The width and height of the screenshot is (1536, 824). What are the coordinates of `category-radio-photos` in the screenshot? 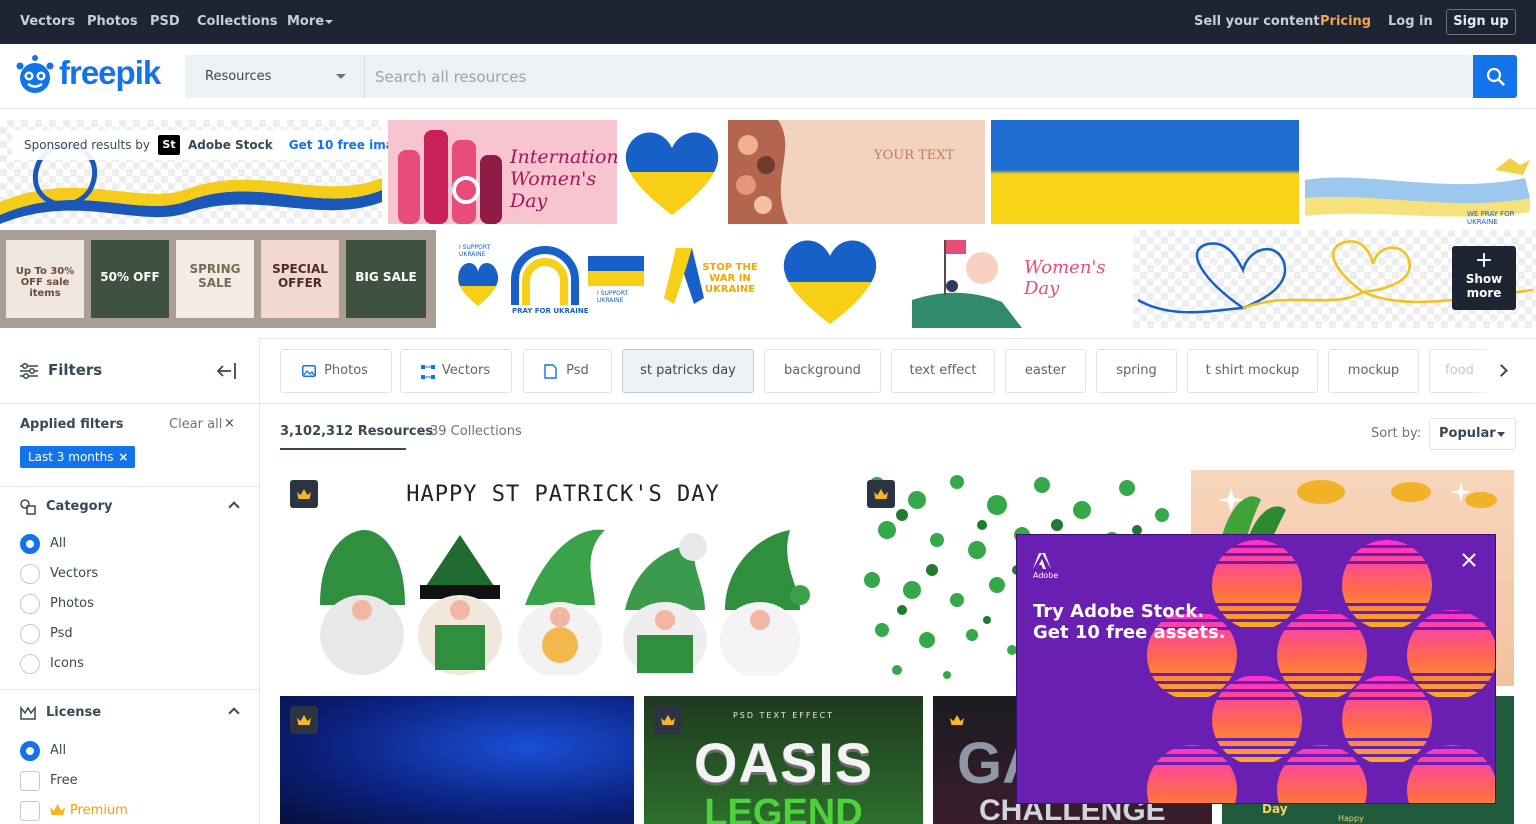 It's located at (30, 604).